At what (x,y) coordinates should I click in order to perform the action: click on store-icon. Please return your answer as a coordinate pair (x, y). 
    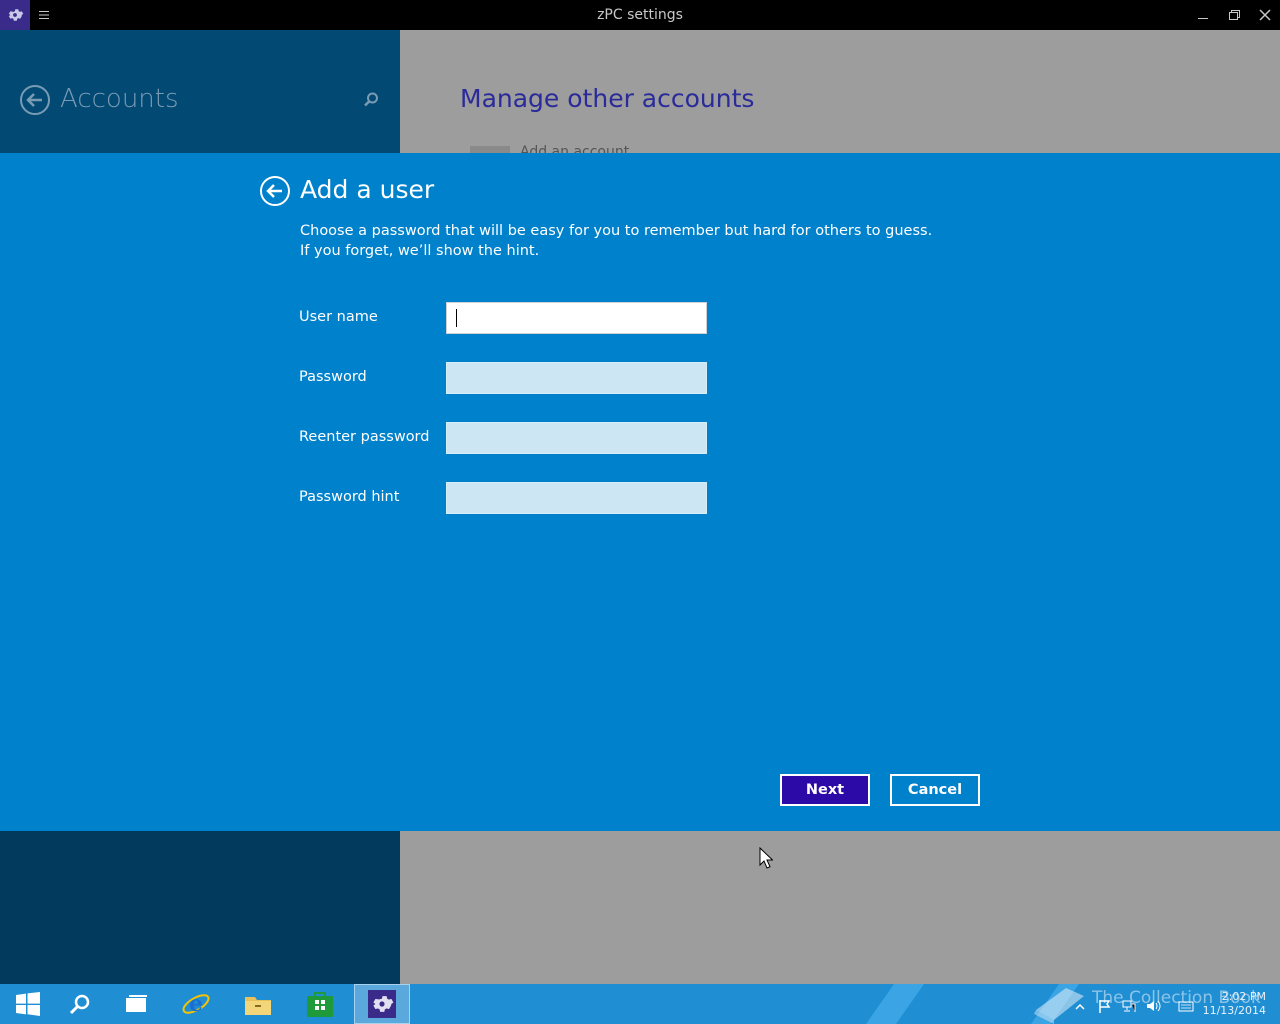
    Looking at the image, I should click on (320, 1004).